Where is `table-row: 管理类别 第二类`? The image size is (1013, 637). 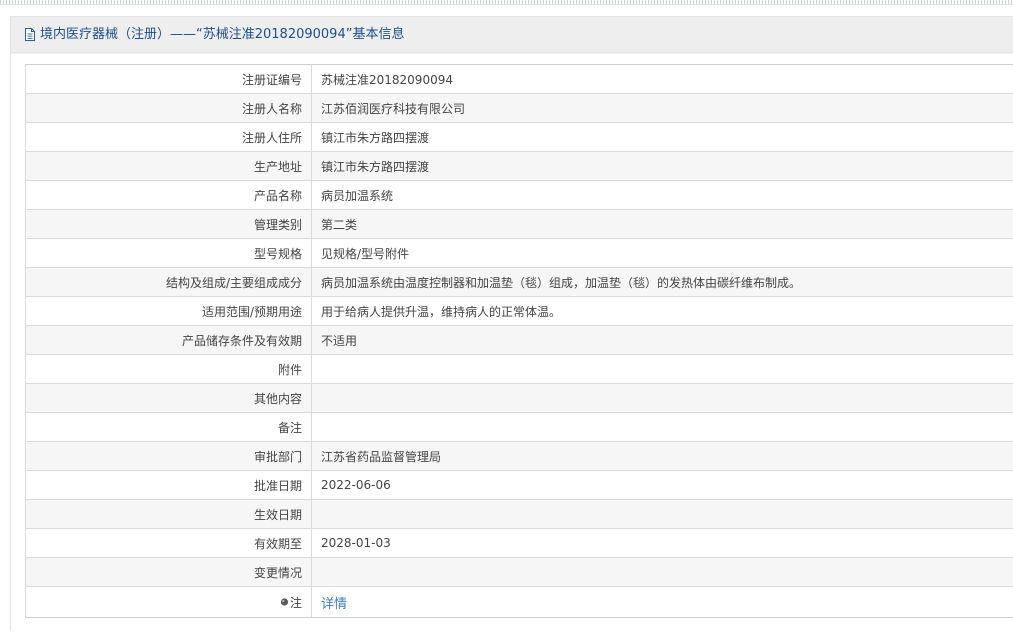
table-row: 管理类别 第二类 is located at coordinates (519, 224).